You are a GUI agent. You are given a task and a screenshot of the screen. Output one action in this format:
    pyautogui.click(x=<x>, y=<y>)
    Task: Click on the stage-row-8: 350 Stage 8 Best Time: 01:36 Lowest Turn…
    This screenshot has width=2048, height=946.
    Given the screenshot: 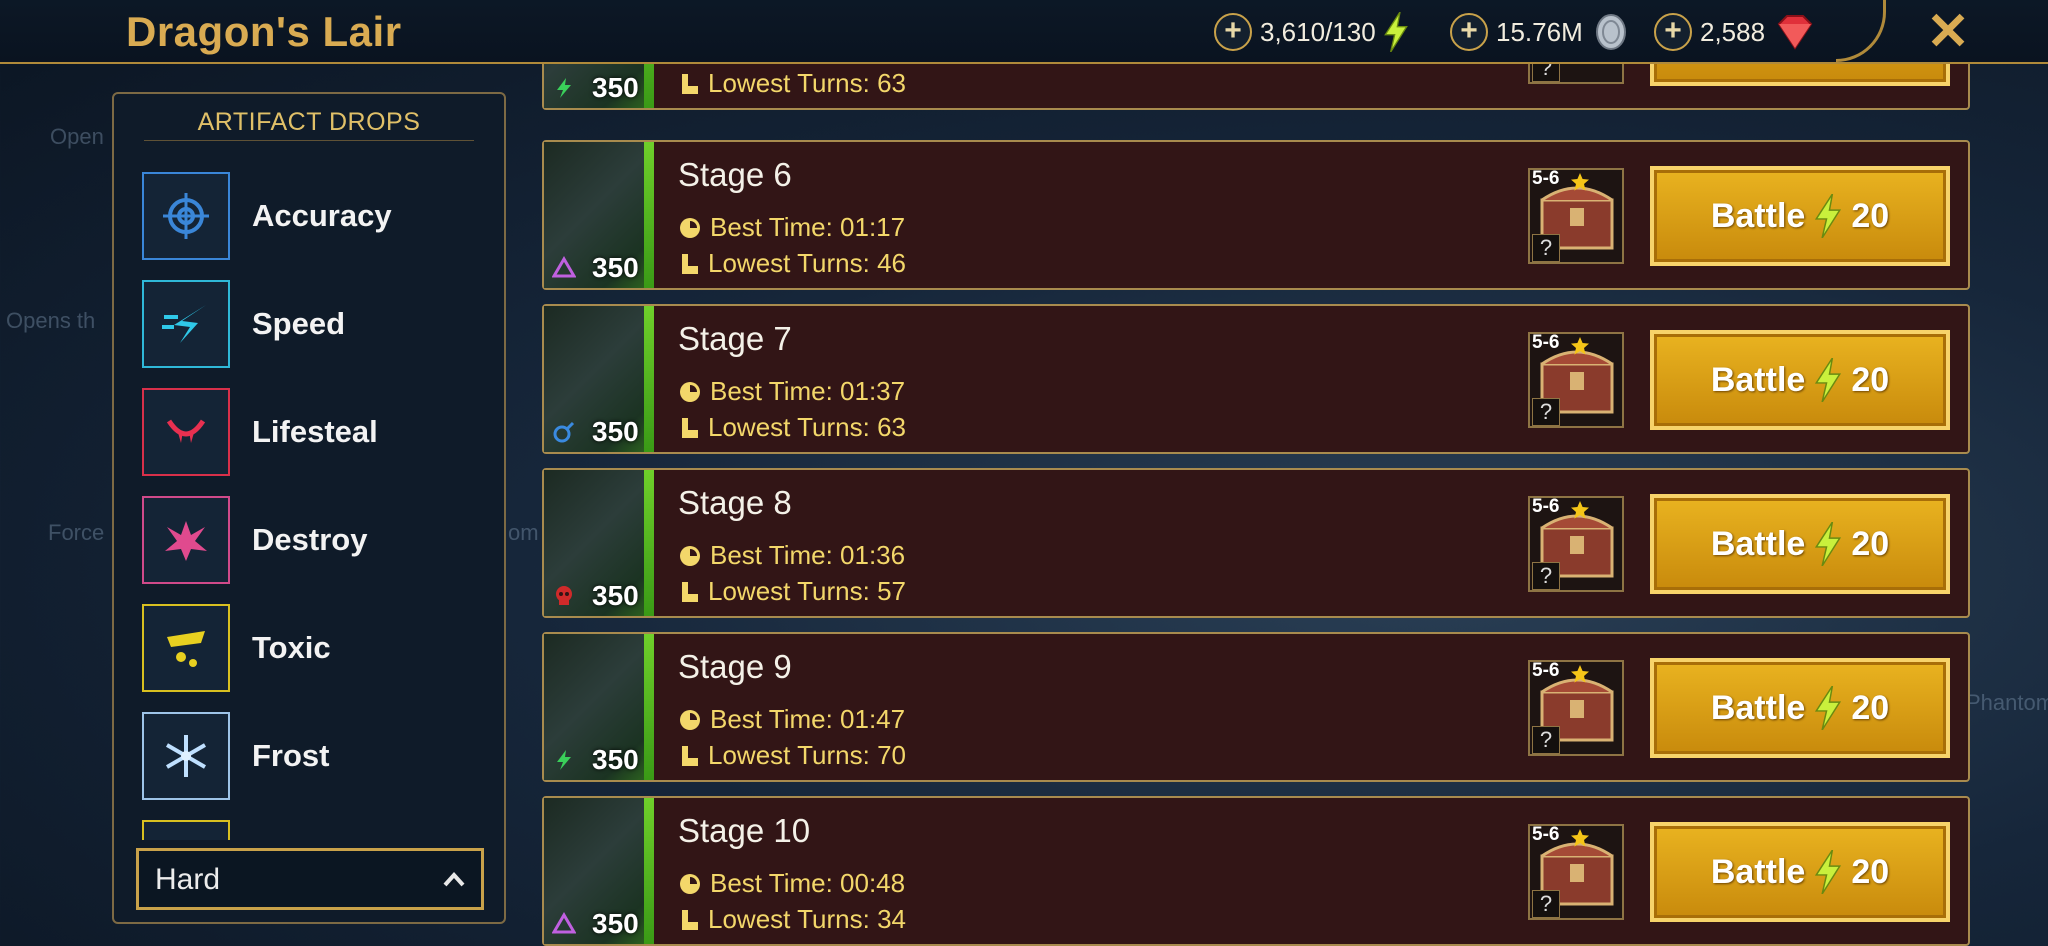 What is the action you would take?
    pyautogui.click(x=1256, y=543)
    